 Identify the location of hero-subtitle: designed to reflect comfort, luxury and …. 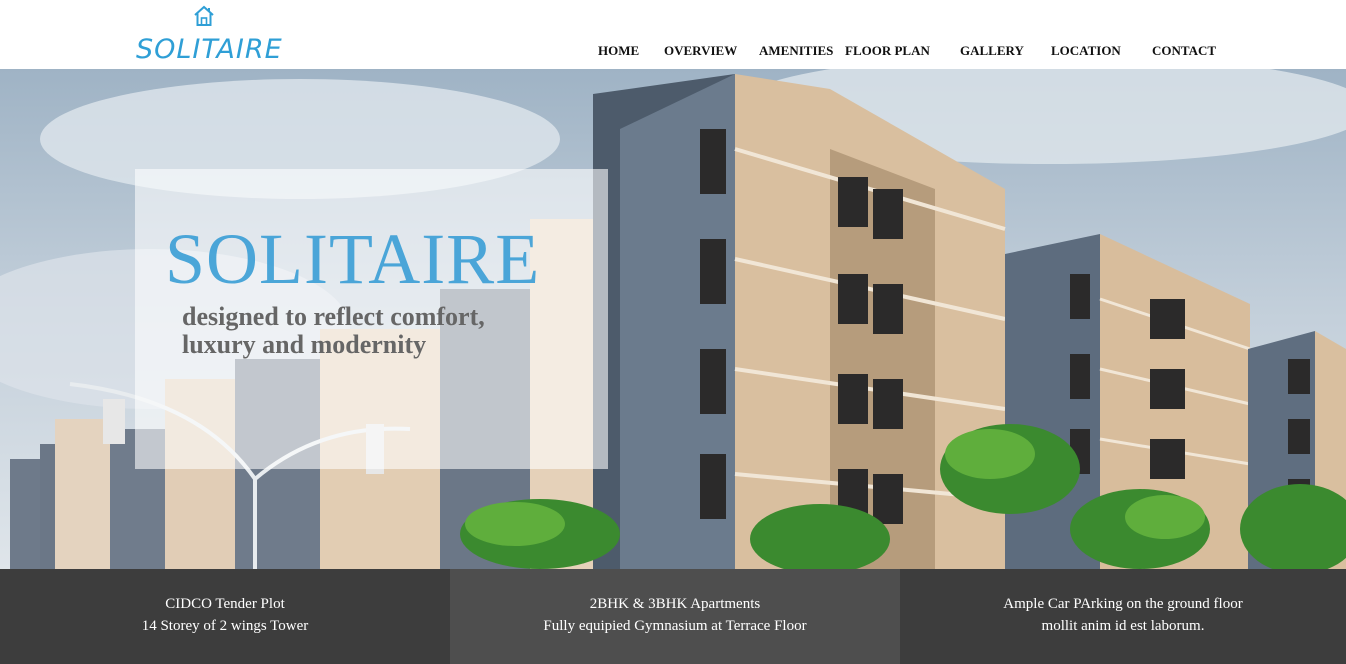
(392, 331).